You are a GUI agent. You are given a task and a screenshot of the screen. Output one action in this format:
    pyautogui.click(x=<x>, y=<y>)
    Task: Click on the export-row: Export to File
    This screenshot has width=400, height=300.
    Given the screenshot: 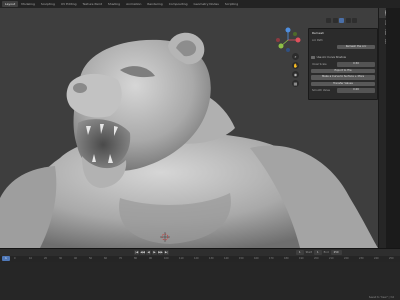 What is the action you would take?
    pyautogui.click(x=343, y=71)
    